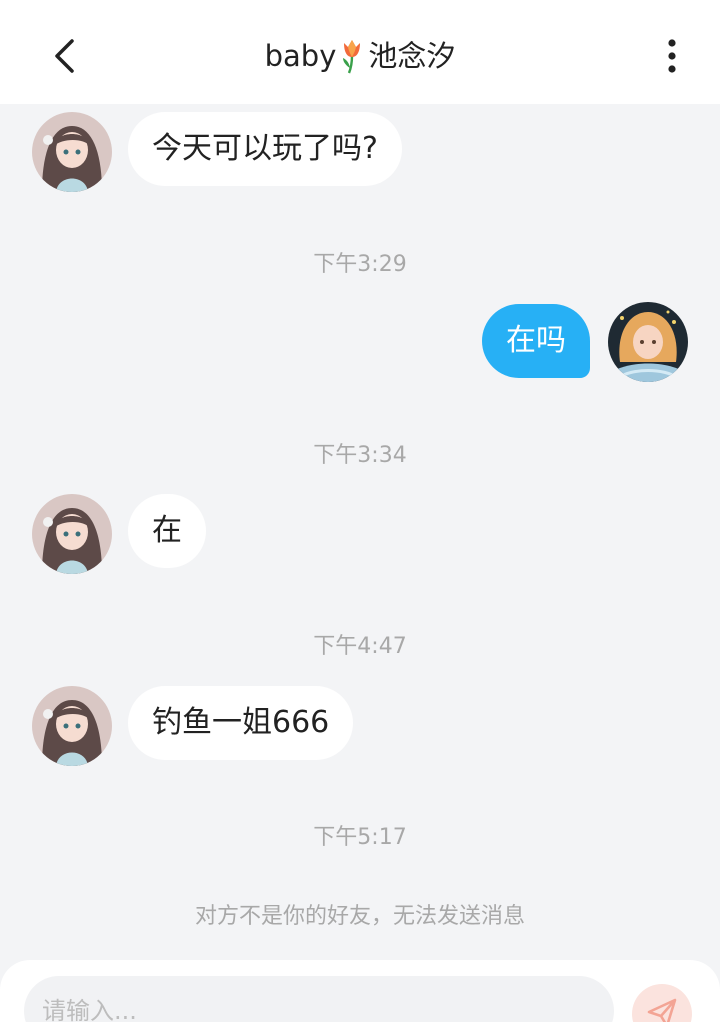 The width and height of the screenshot is (720, 1022). I want to click on send-icon, so click(662, 1010).